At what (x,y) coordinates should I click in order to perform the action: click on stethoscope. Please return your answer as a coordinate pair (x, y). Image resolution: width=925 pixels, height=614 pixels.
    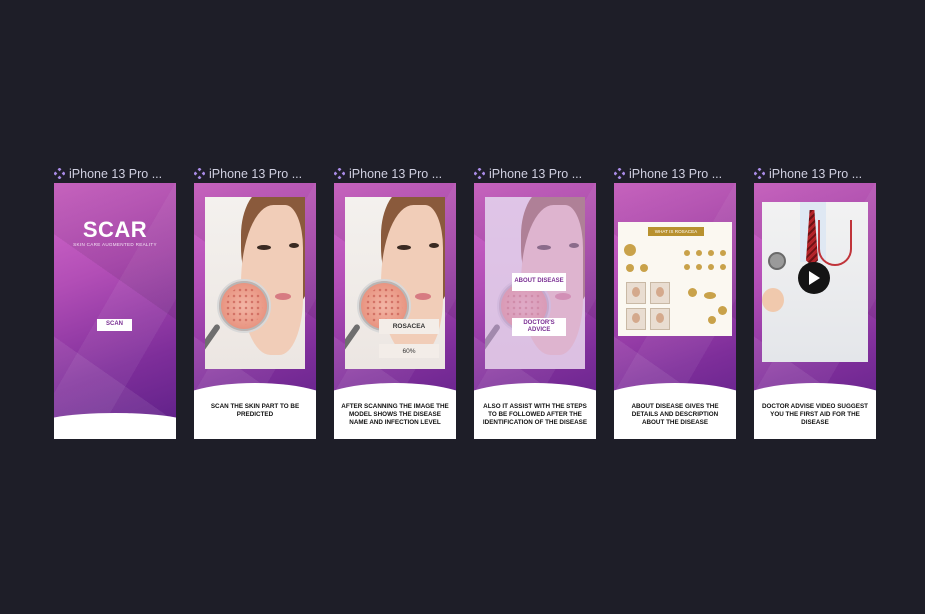
    Looking at the image, I should click on (835, 243).